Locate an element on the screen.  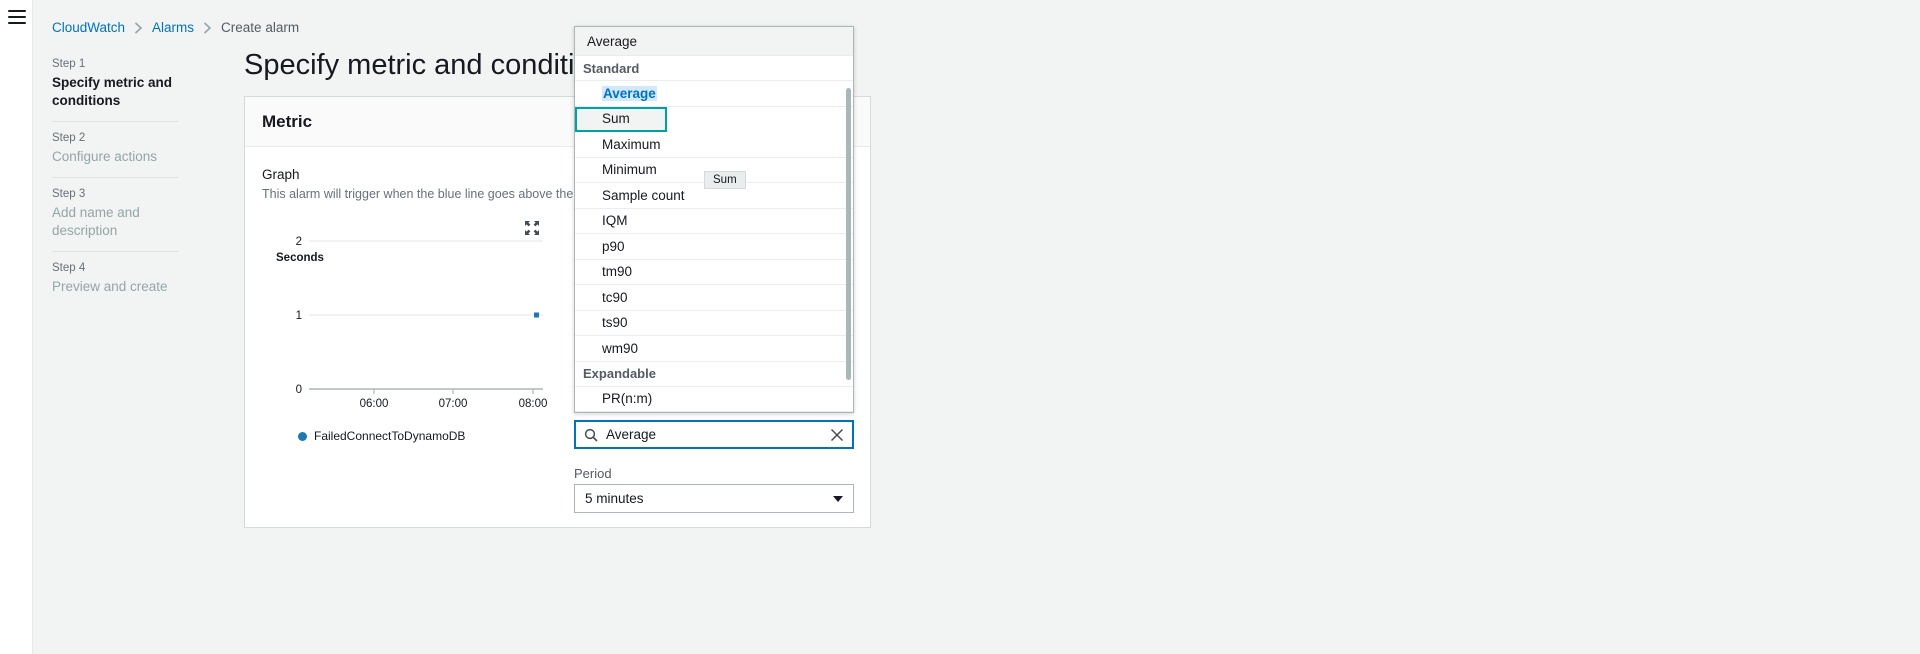
breadcrumb-item-alarms: Alarms is located at coordinates (173, 28).